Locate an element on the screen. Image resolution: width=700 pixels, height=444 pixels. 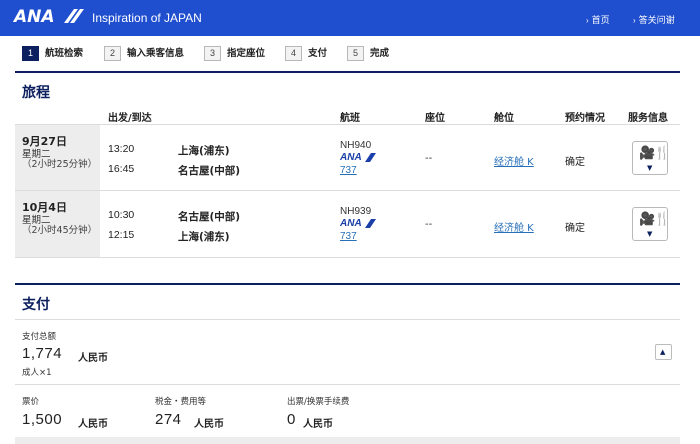
step-5: 5 完成 is located at coordinates (368, 54).